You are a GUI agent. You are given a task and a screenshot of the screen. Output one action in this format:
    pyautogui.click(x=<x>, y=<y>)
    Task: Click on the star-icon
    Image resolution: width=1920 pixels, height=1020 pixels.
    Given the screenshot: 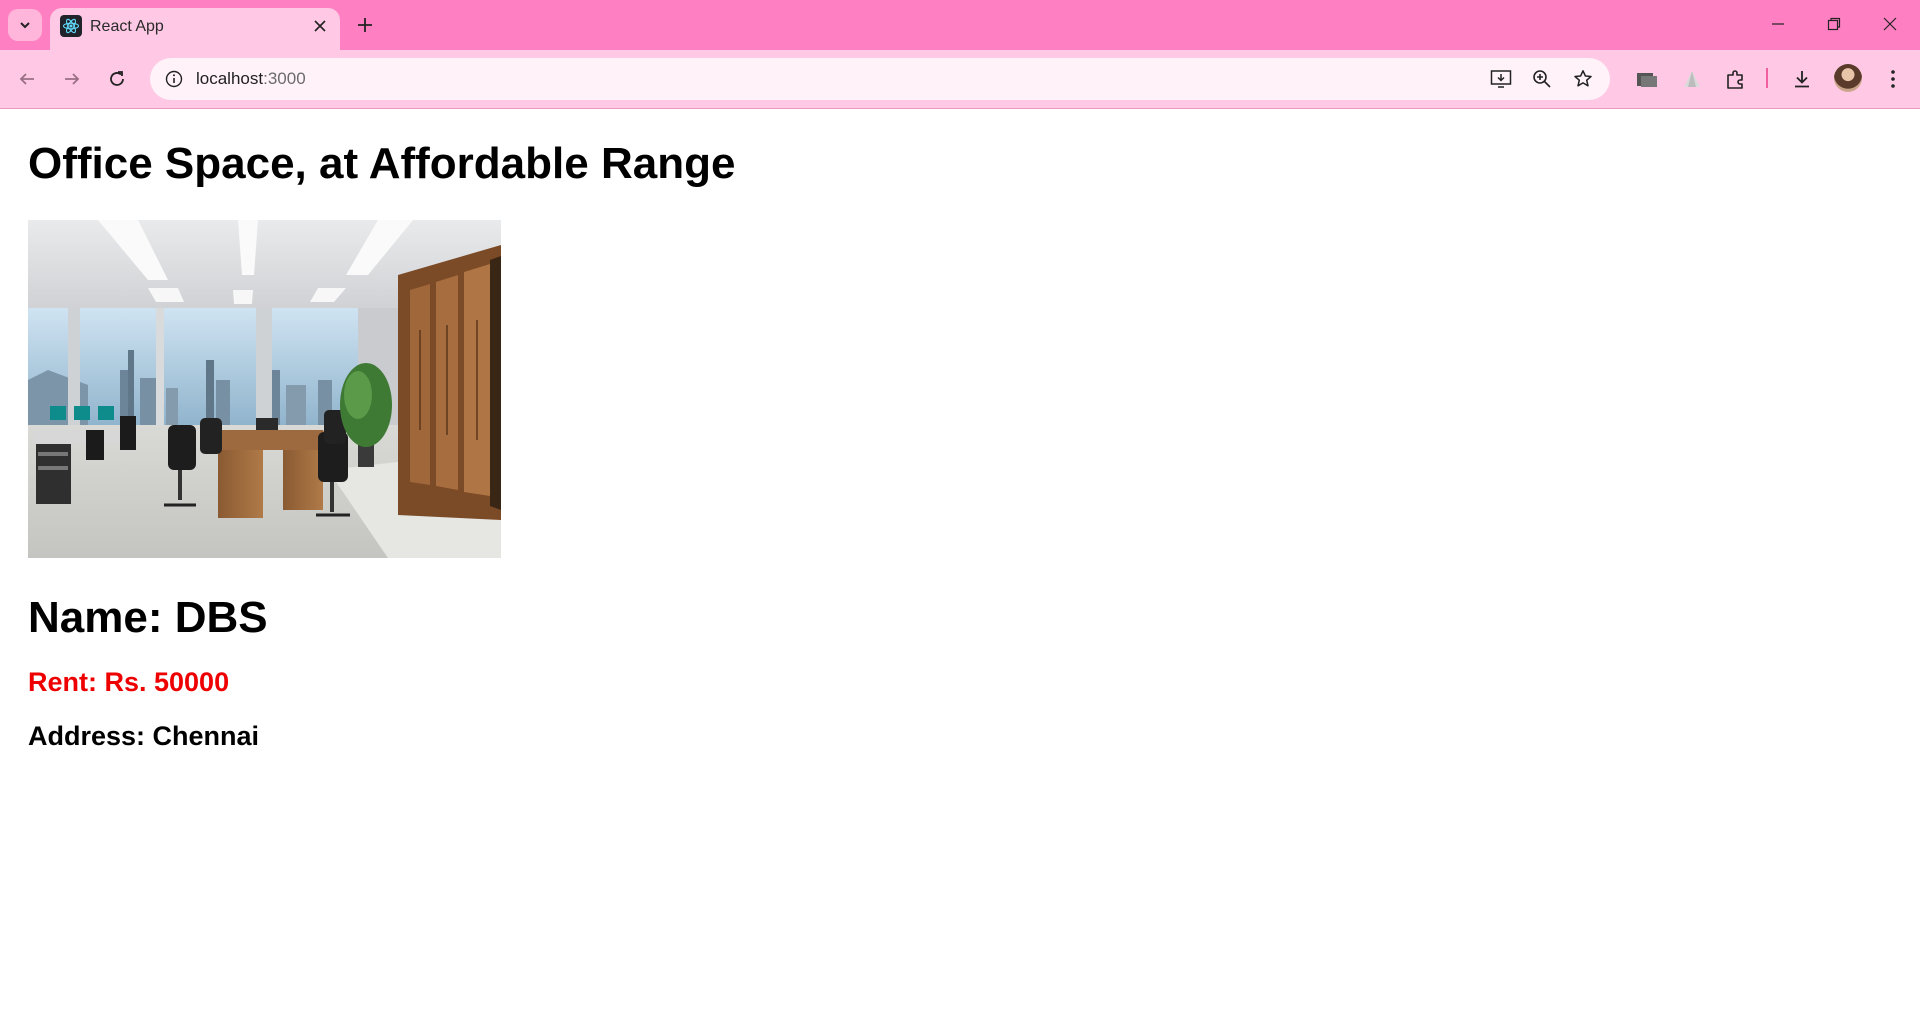 What is the action you would take?
    pyautogui.click(x=1583, y=78)
    